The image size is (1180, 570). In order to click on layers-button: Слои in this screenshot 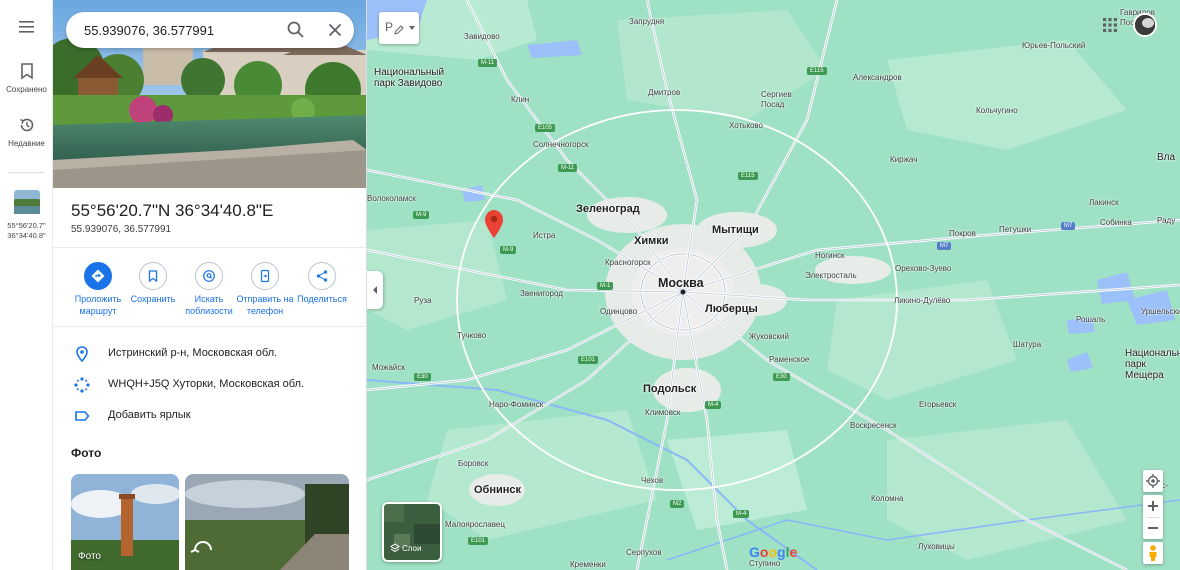, I will do `click(412, 532)`.